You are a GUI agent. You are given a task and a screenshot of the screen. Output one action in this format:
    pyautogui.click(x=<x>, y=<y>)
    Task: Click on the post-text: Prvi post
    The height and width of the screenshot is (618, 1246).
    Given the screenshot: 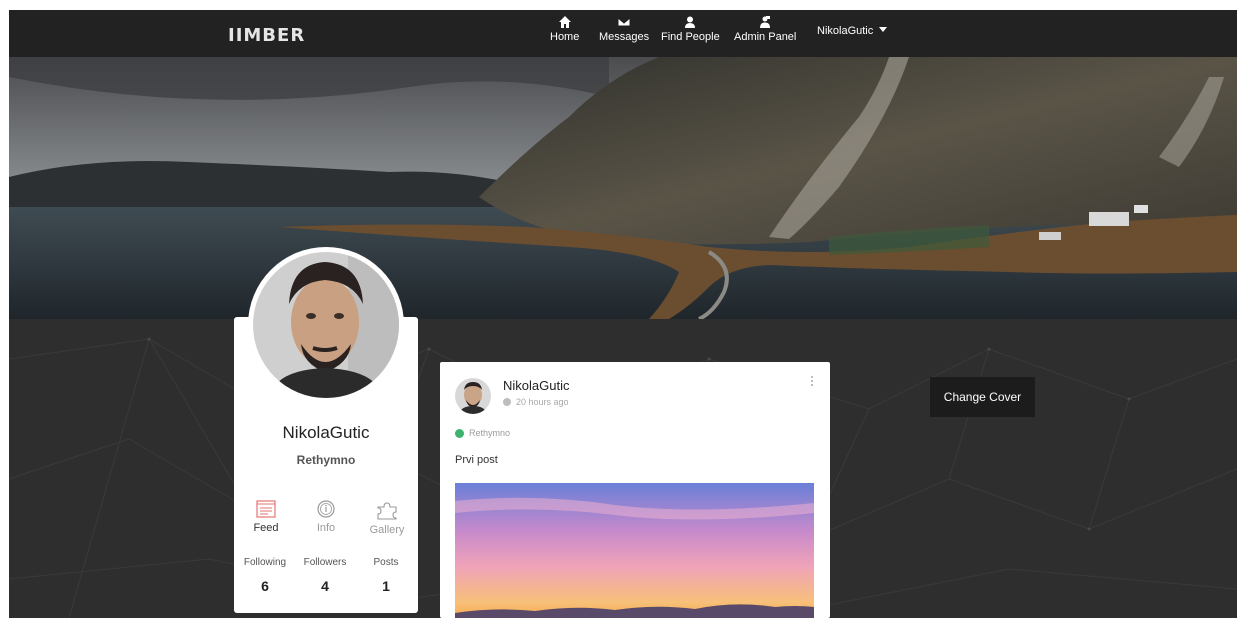 What is the action you would take?
    pyautogui.click(x=476, y=460)
    